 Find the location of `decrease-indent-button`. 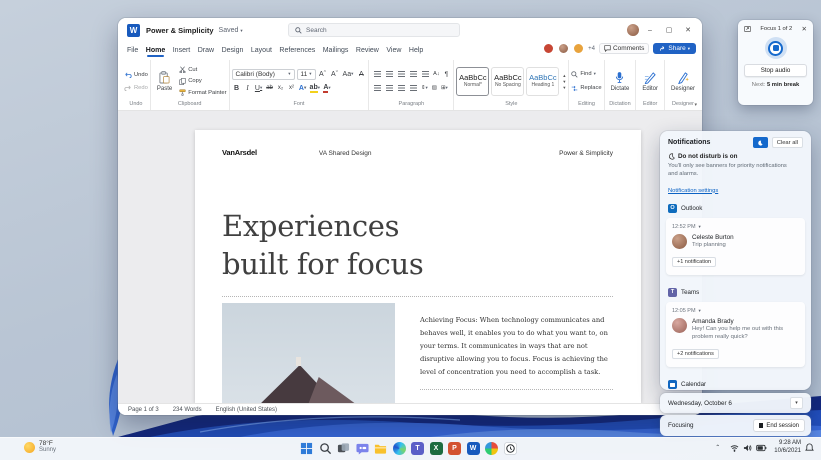

decrease-indent-button is located at coordinates (413, 74).